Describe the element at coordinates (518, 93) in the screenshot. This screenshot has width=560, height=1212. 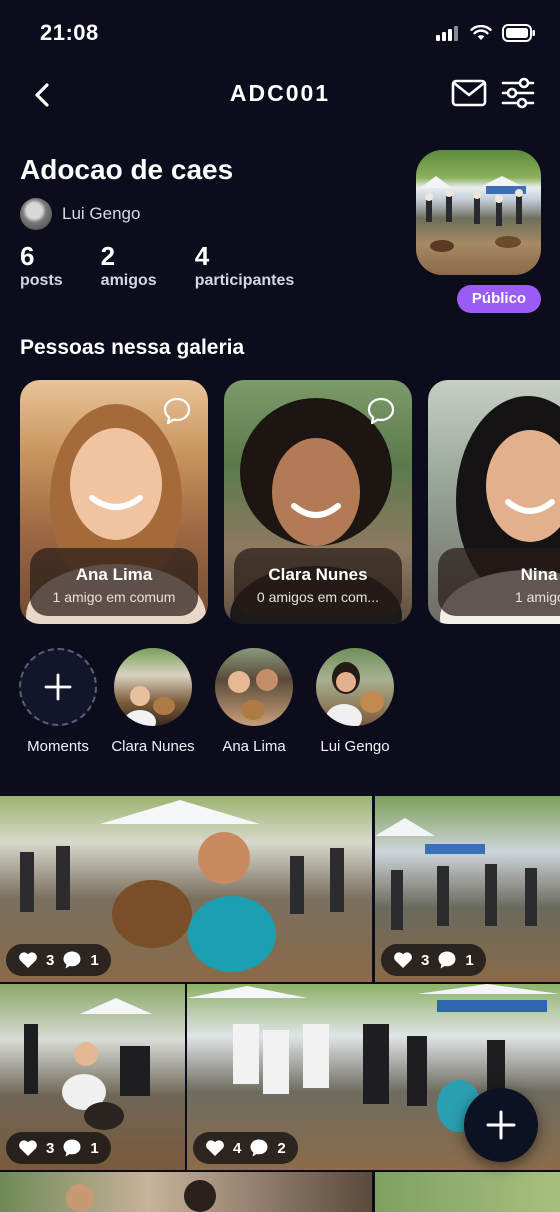
I see `filter-icon` at that location.